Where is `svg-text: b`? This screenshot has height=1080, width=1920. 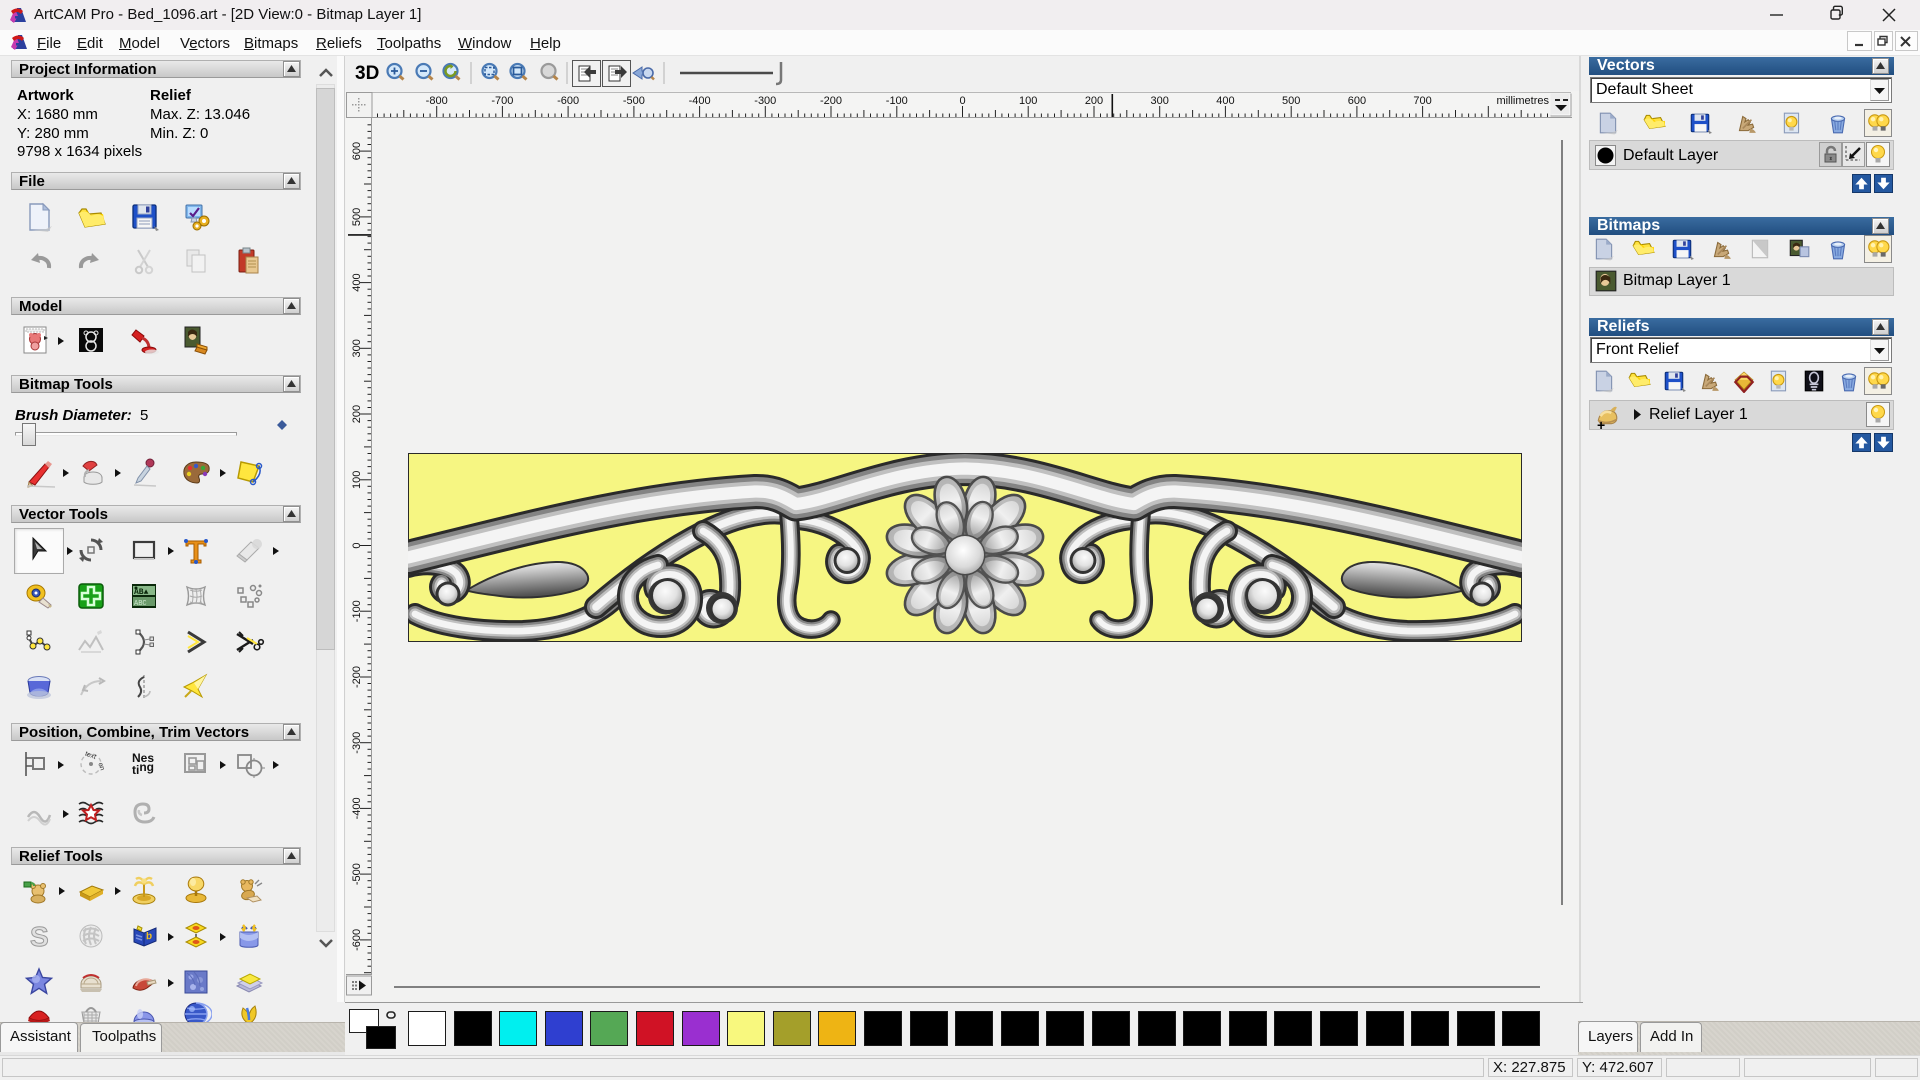
svg-text: b is located at coordinates (149, 937).